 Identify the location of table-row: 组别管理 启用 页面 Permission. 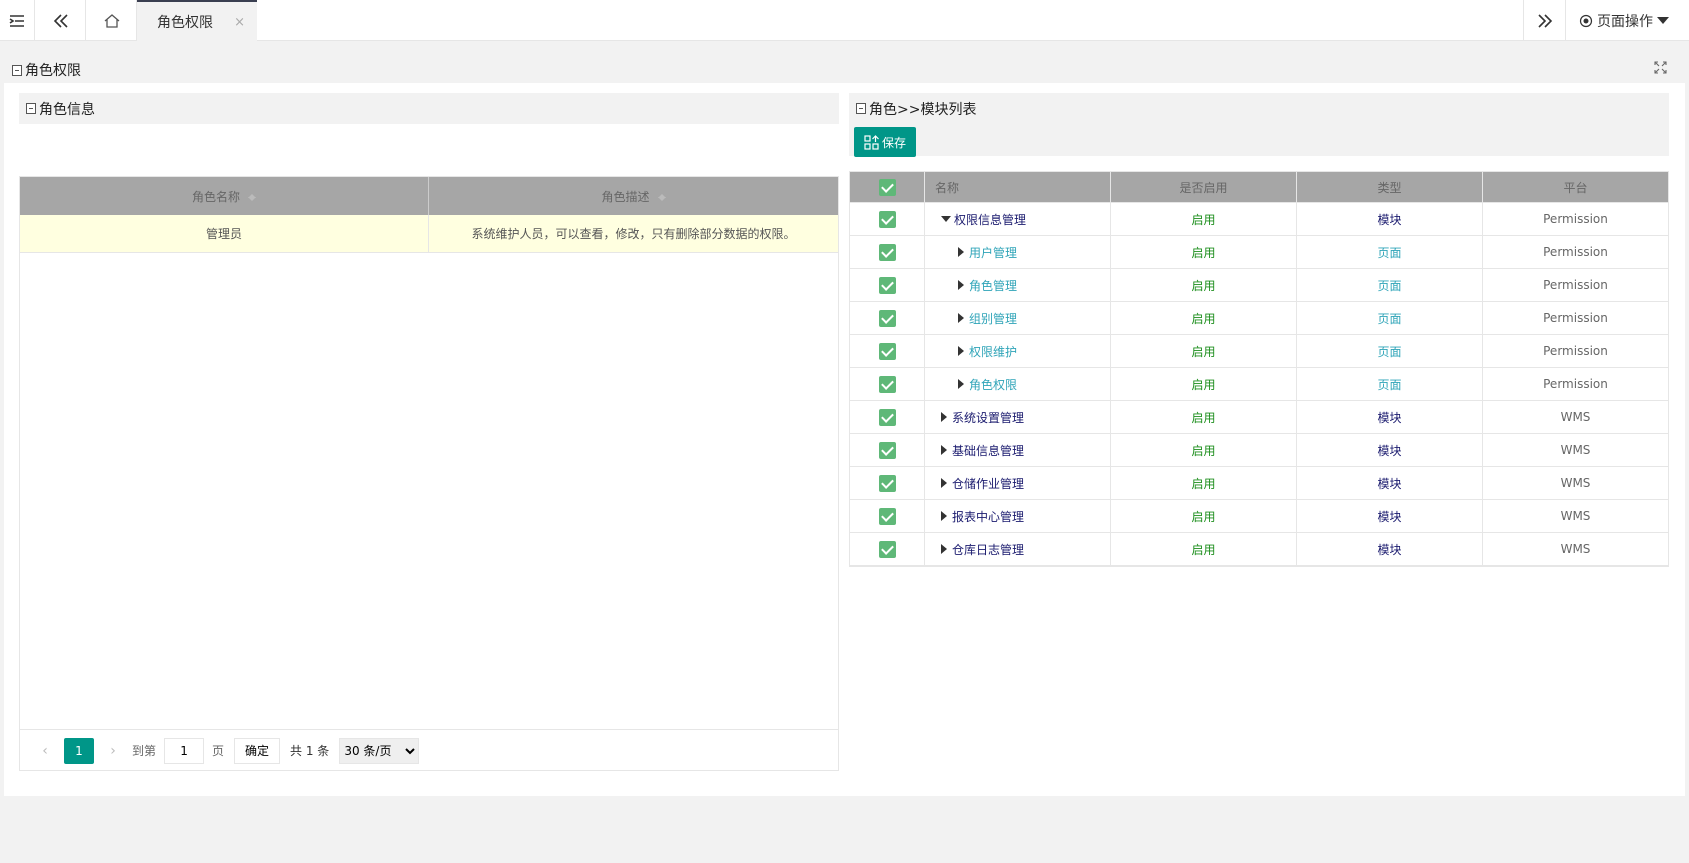
(1259, 318).